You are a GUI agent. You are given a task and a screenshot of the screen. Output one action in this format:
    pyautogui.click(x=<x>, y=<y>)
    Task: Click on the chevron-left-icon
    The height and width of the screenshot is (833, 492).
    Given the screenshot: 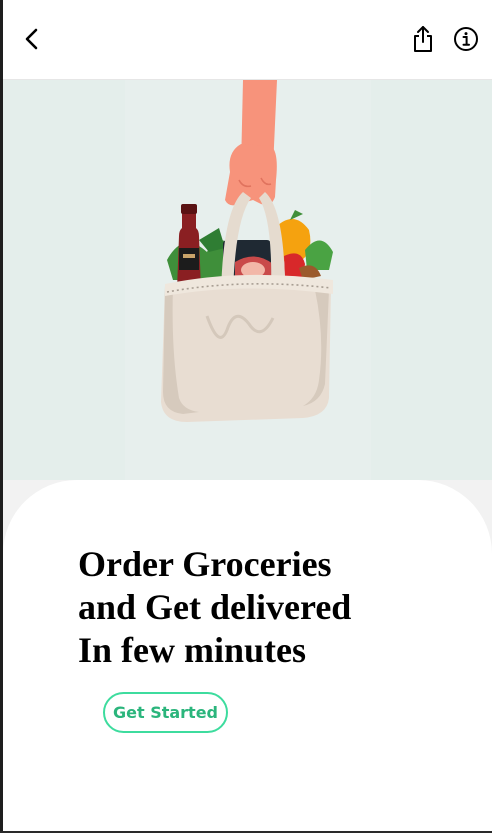 What is the action you would take?
    pyautogui.click(x=31, y=39)
    